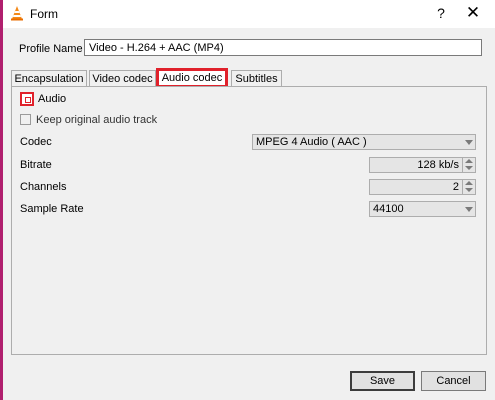 This screenshot has width=495, height=400. What do you see at coordinates (49, 78) in the screenshot?
I see `tab-encapsulation: Encapsulation` at bounding box center [49, 78].